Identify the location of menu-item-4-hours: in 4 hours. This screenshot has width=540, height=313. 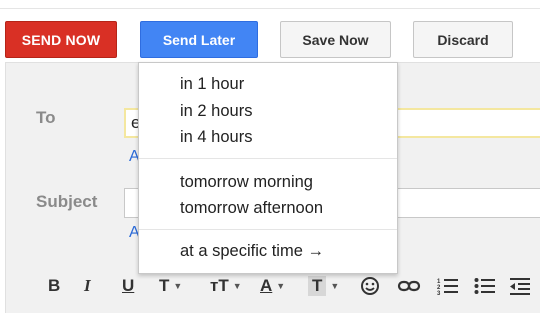
(216, 137).